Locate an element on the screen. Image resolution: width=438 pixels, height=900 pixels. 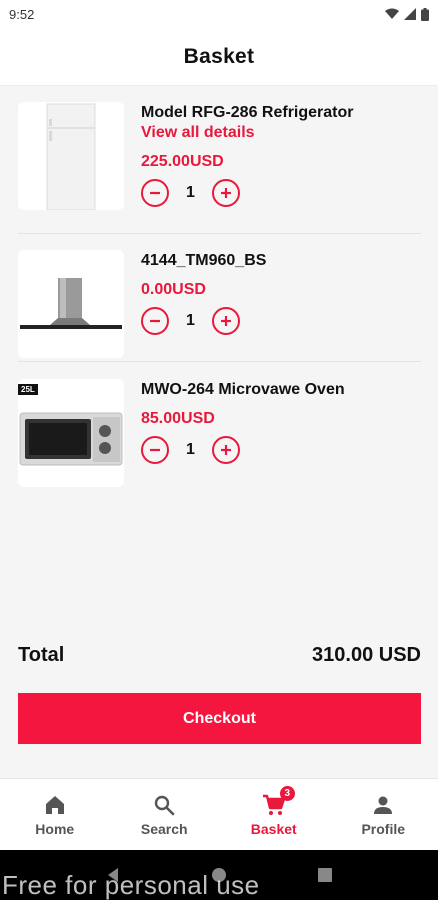
view-details-link: View all details is located at coordinates (247, 133).